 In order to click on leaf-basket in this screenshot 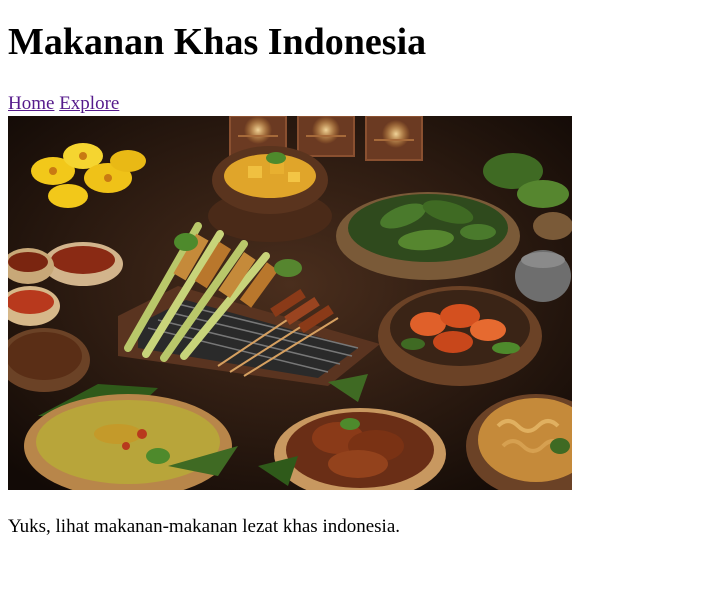, I will do `click(428, 236)`.